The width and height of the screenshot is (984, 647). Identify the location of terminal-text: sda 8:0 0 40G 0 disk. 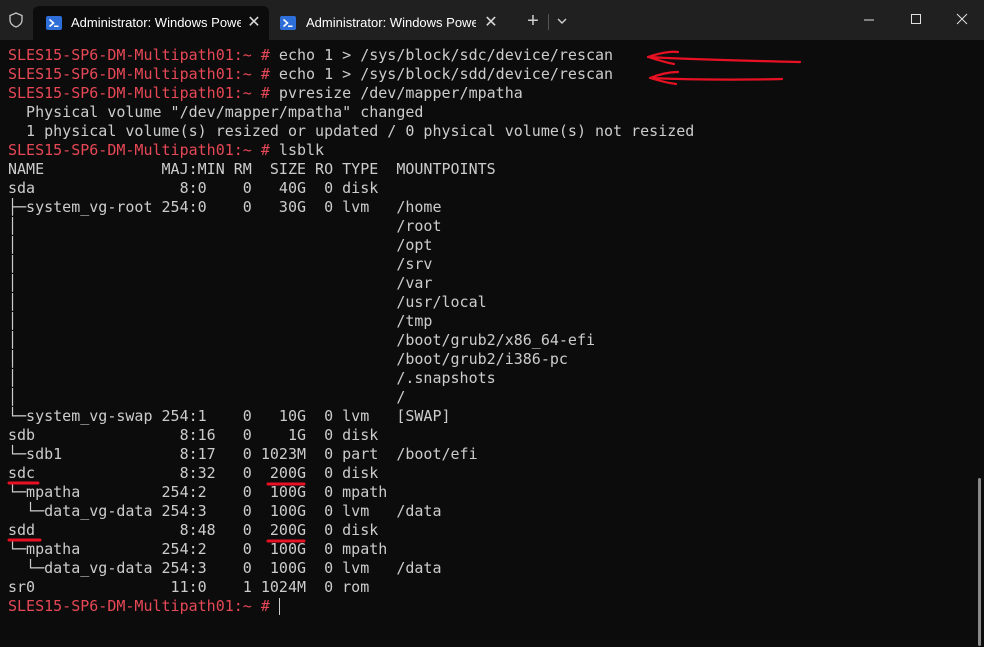
(193, 188).